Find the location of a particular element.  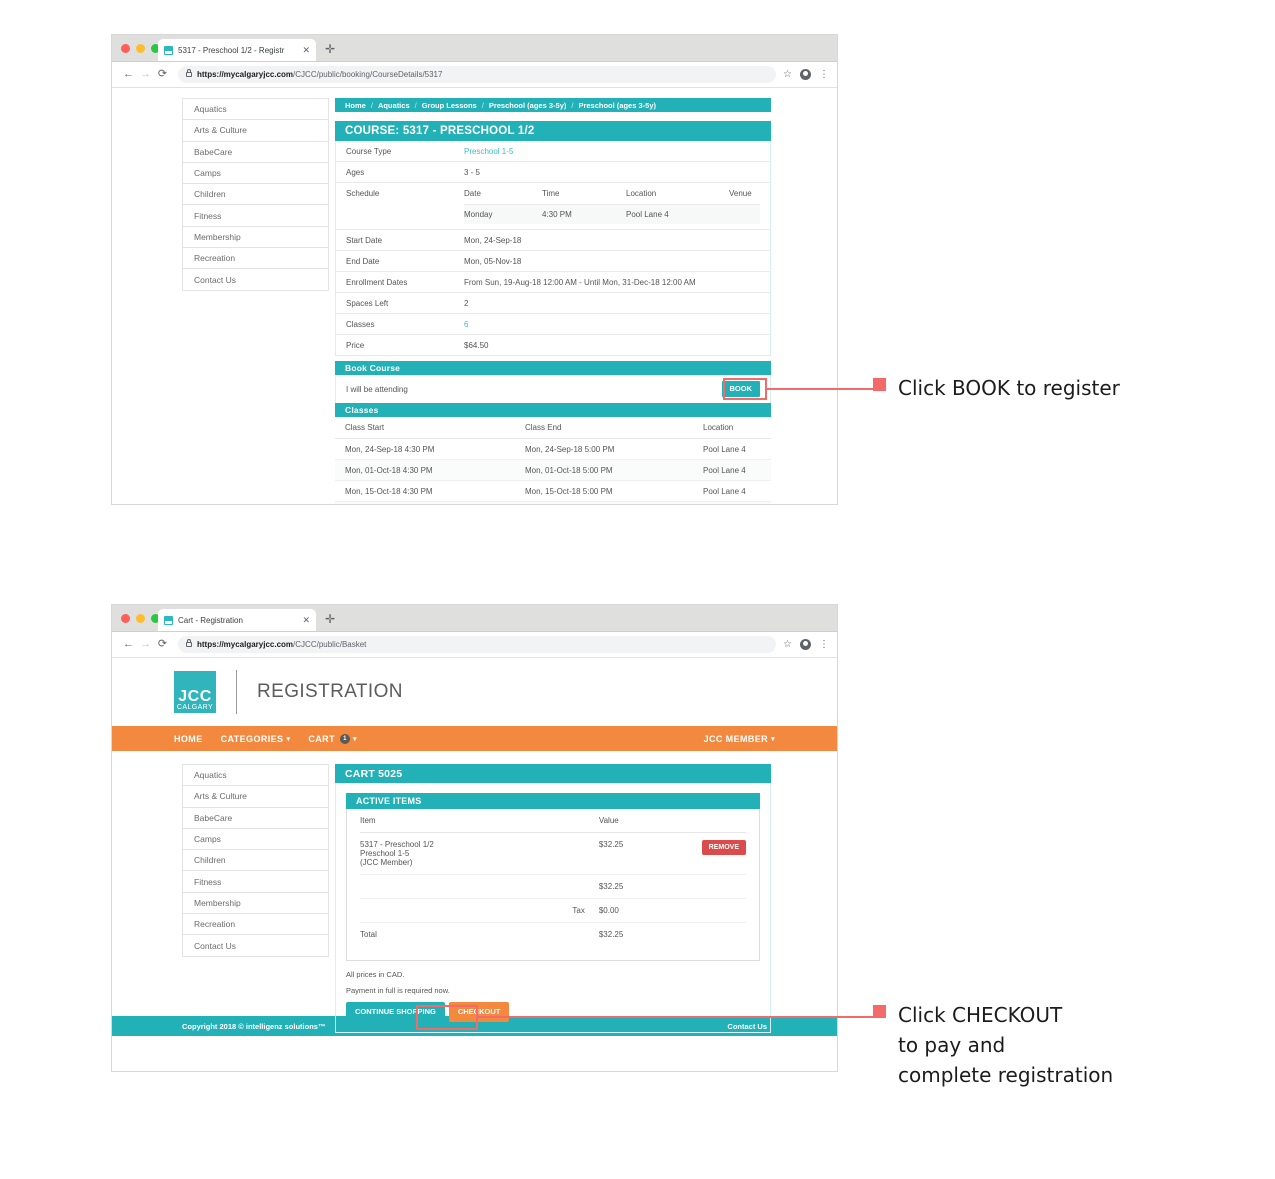

attending-text: I will be attending is located at coordinates (377, 389).